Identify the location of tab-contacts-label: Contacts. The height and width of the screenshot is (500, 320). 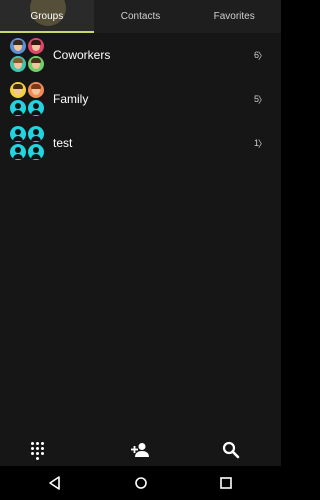
(140, 16).